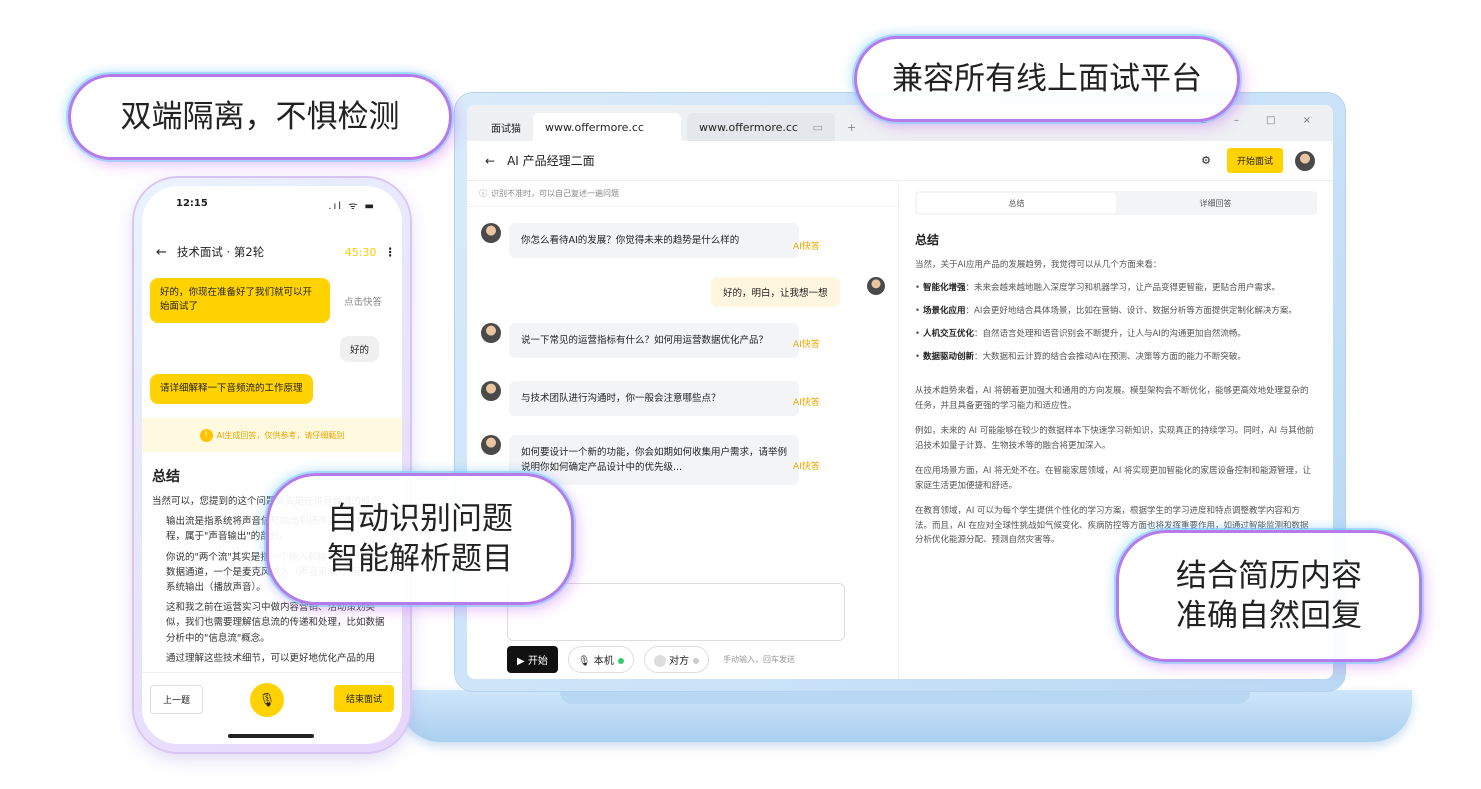 The height and width of the screenshot is (789, 1481). I want to click on end-interview-button: 结束面试, so click(363, 698).